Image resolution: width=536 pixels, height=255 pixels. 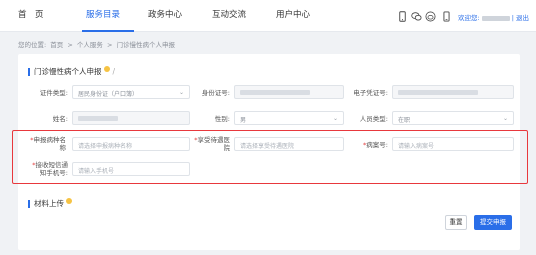 I want to click on name-redacted, so click(x=98, y=118).